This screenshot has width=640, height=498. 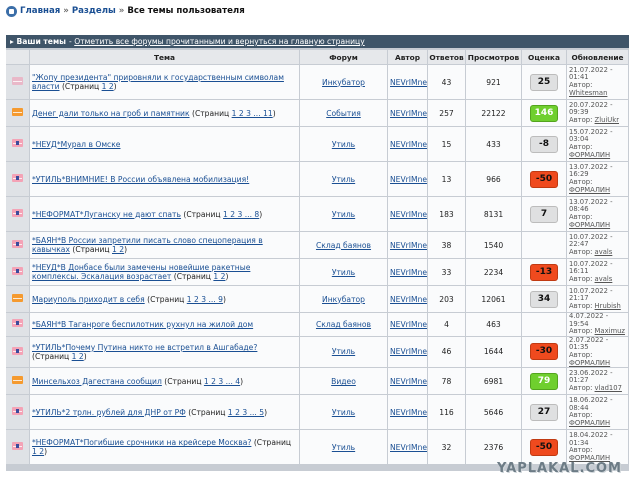 I want to click on views-count: 22122, so click(x=494, y=113).